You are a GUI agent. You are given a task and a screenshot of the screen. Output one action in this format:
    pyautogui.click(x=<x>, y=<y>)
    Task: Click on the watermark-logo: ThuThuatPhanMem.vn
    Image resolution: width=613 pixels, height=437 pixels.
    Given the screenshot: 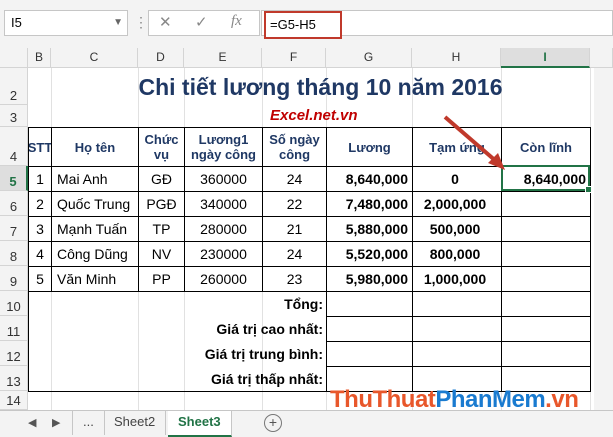 What is the action you would take?
    pyautogui.click(x=454, y=400)
    